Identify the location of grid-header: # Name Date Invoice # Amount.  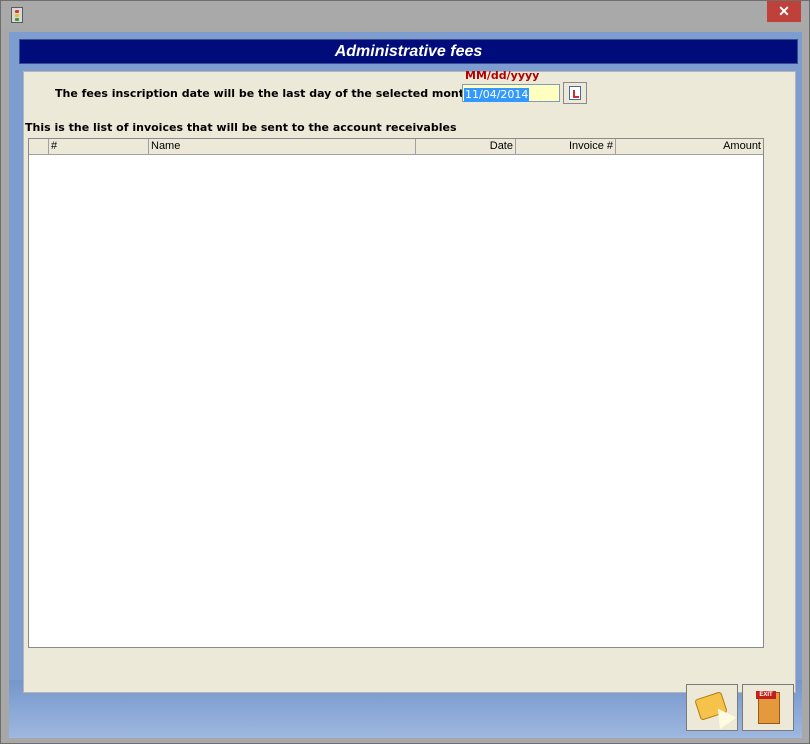
(396, 147).